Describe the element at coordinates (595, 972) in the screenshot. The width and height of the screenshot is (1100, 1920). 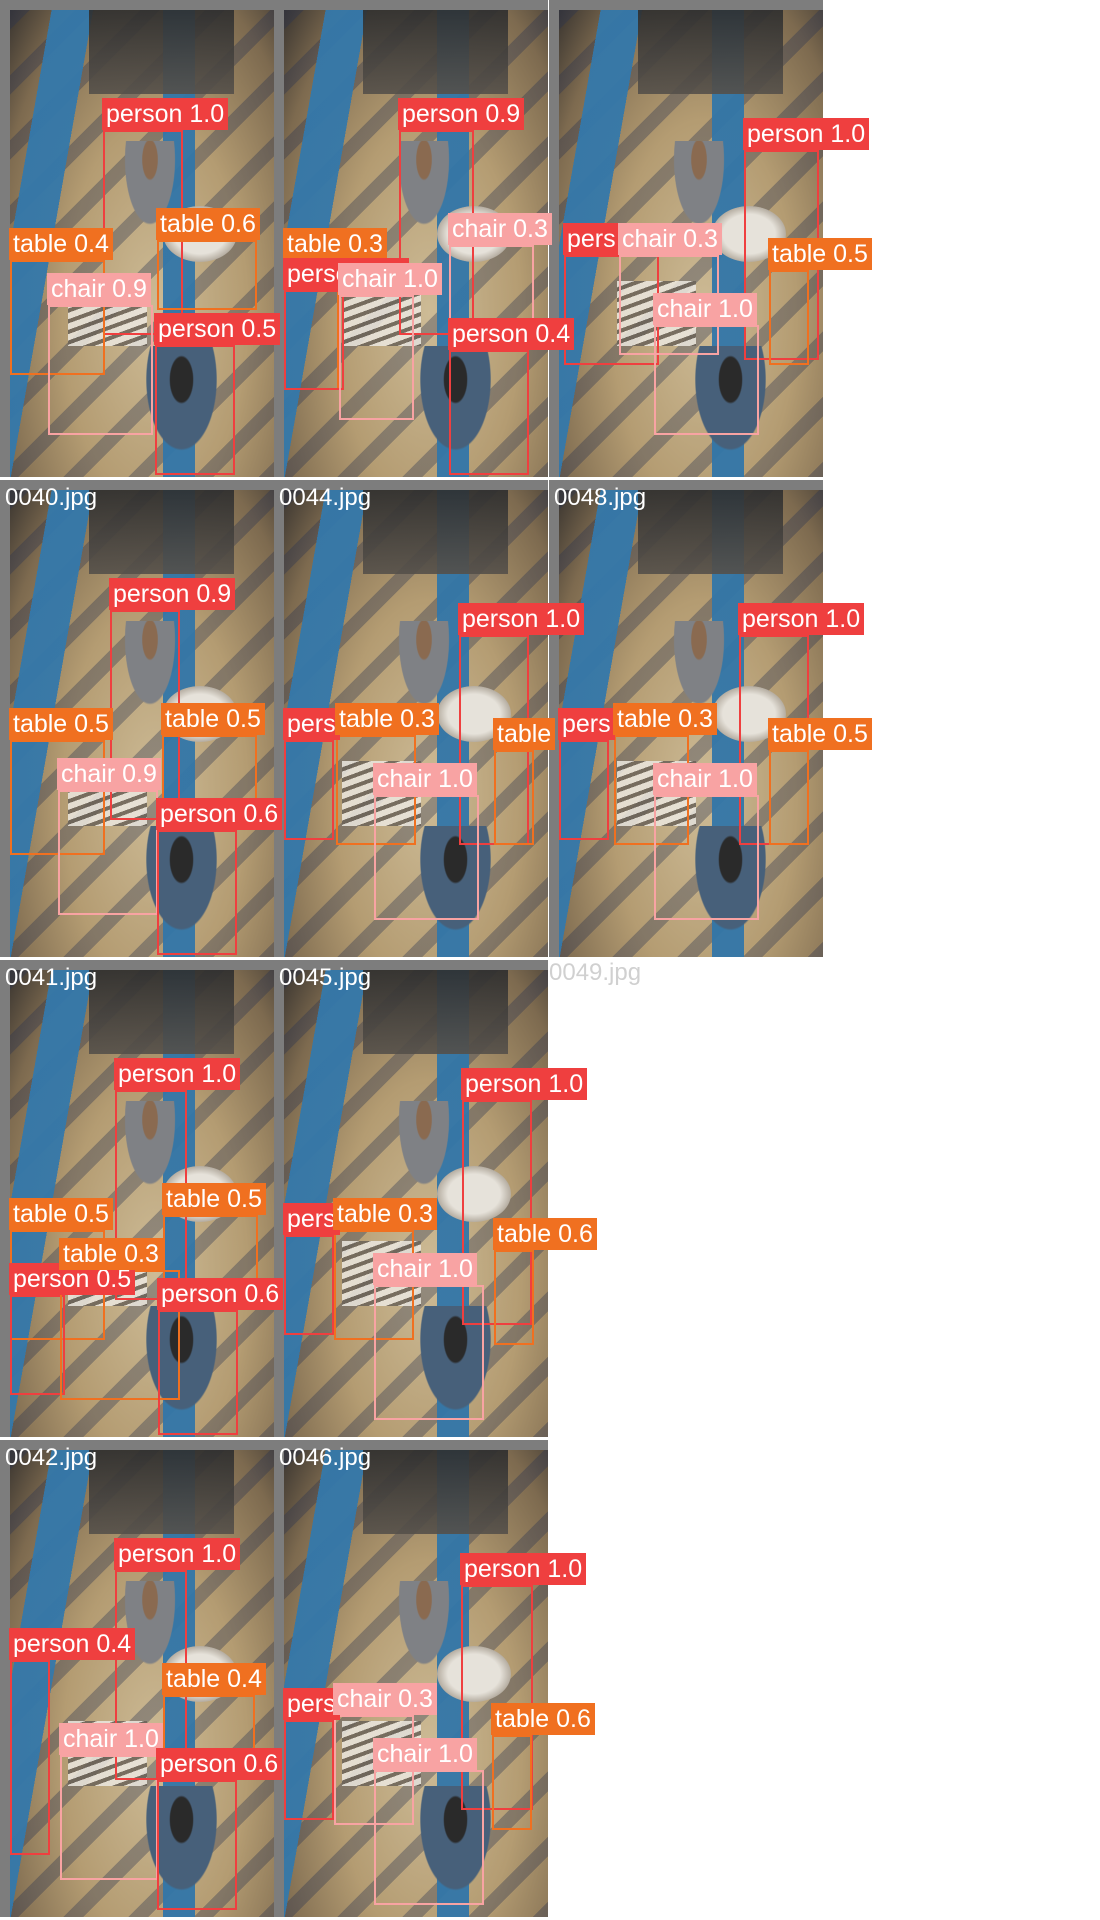
I see `image-filename: 0049.jpg` at that location.